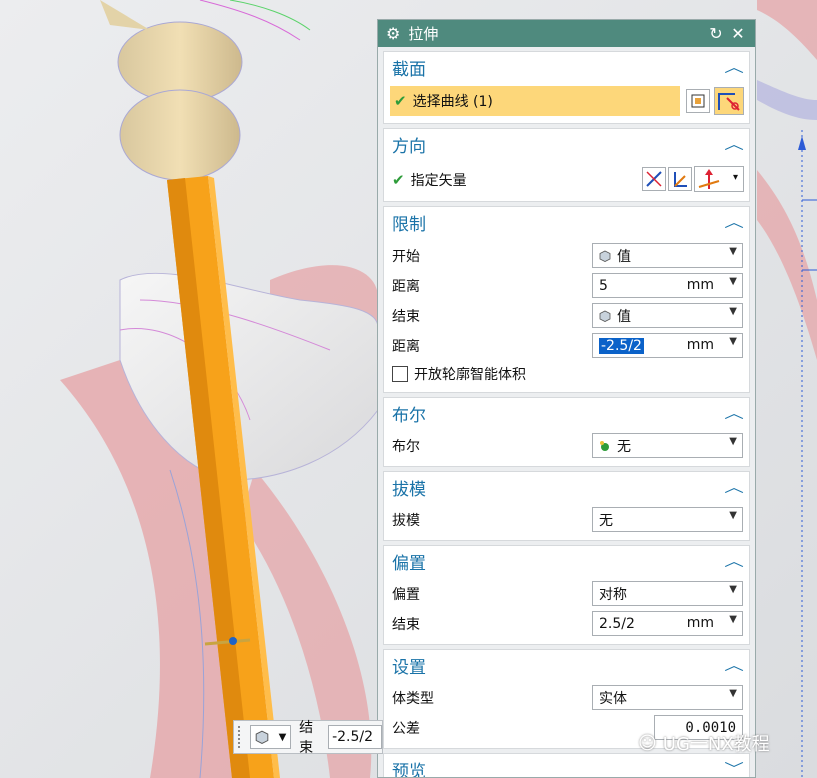 This screenshot has width=817, height=778. What do you see at coordinates (180, 135) in the screenshot?
I see `gourd-bottom` at bounding box center [180, 135].